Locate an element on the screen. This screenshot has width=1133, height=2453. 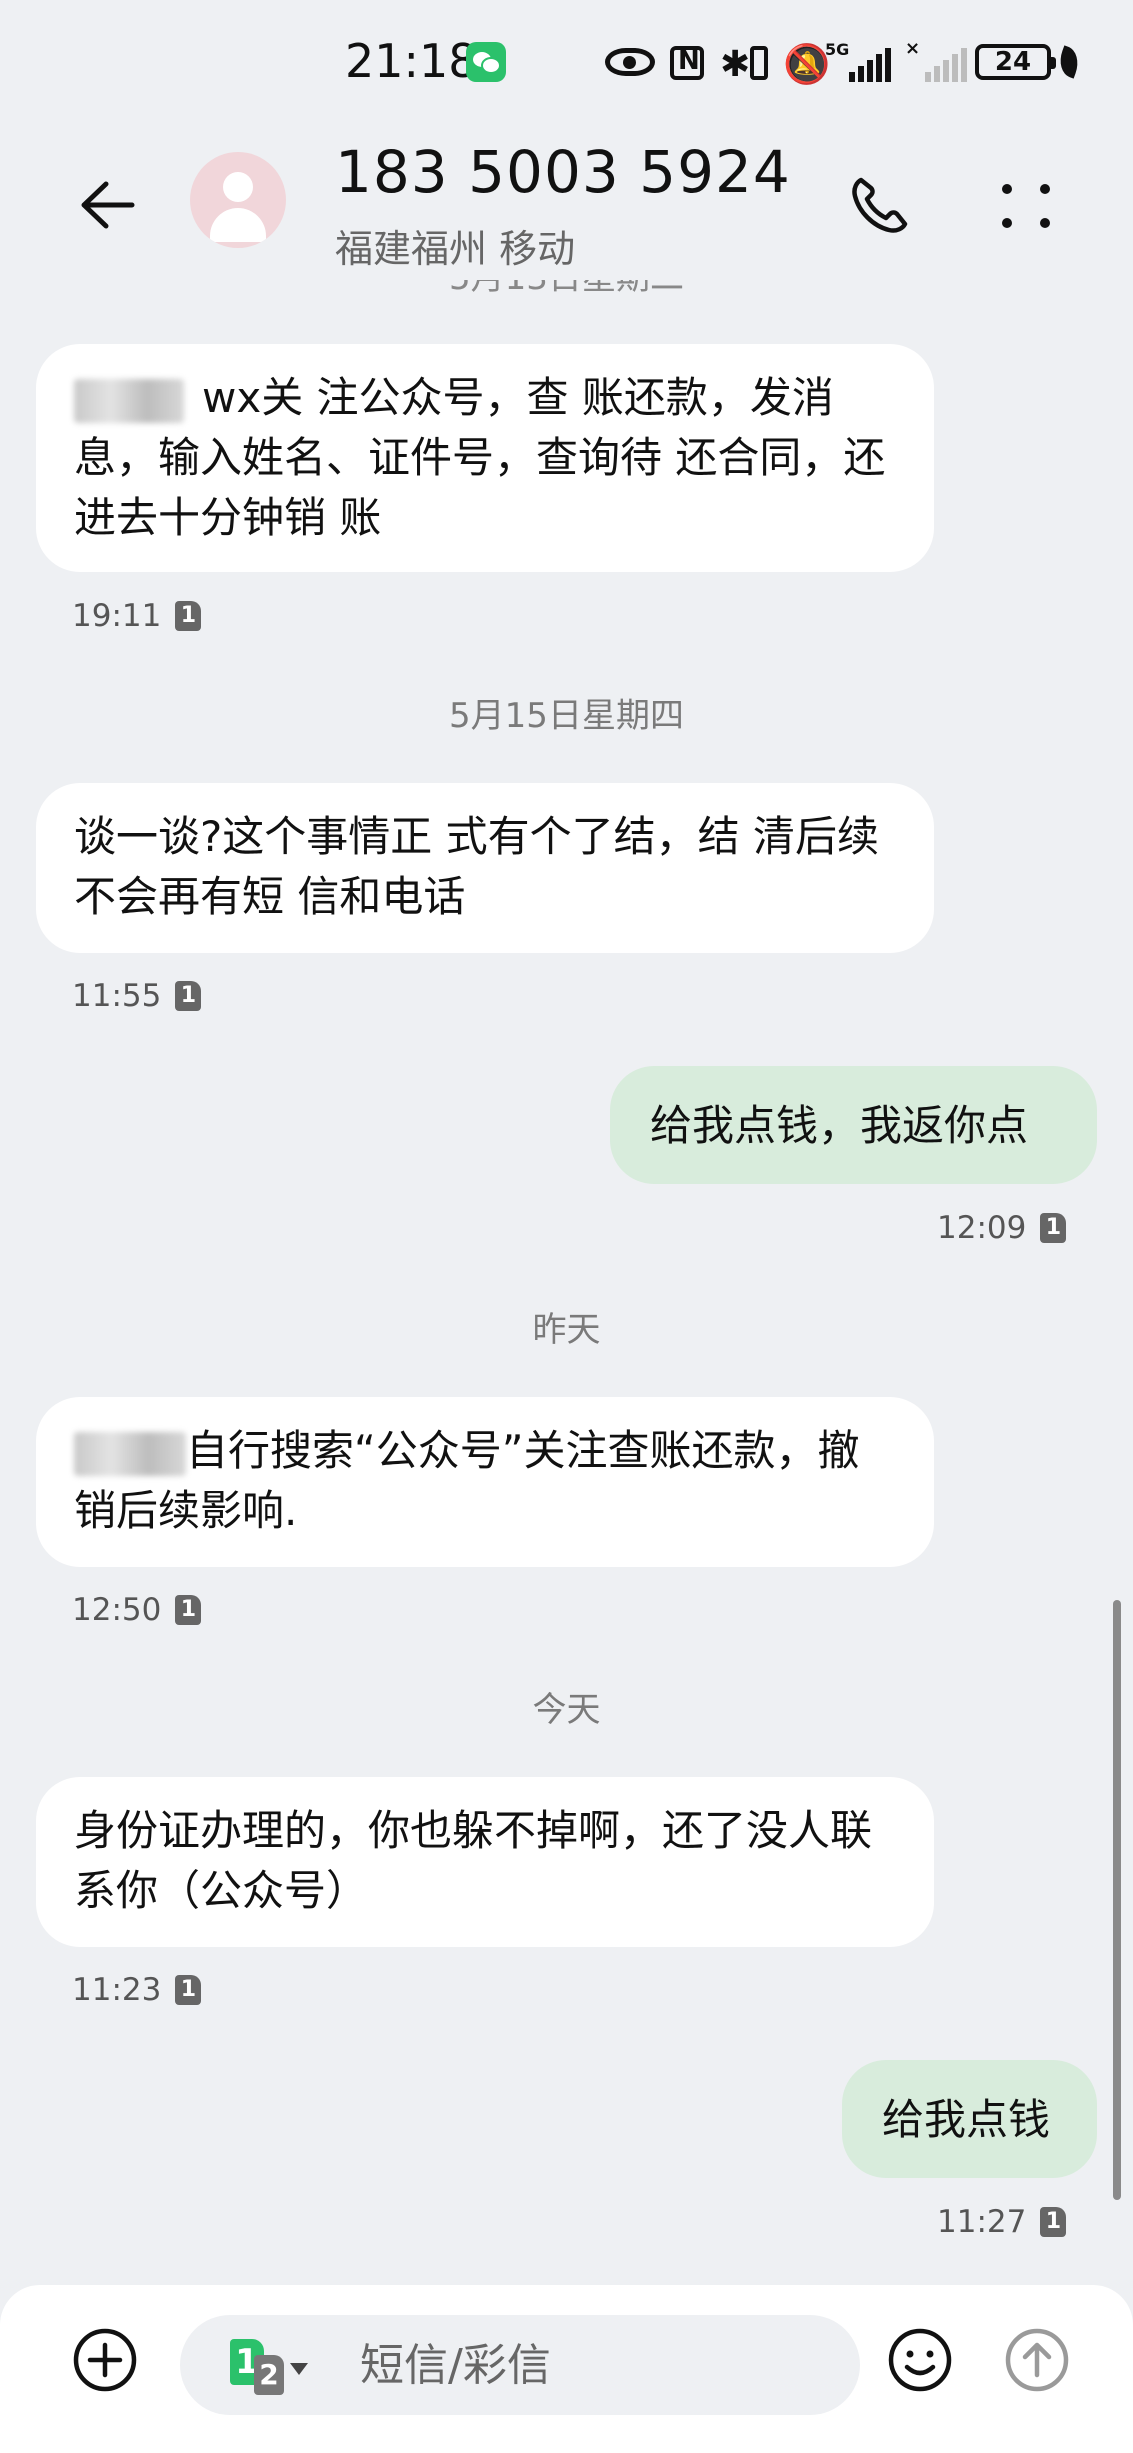
compose-bar: 1 2 is located at coordinates (566, 2369).